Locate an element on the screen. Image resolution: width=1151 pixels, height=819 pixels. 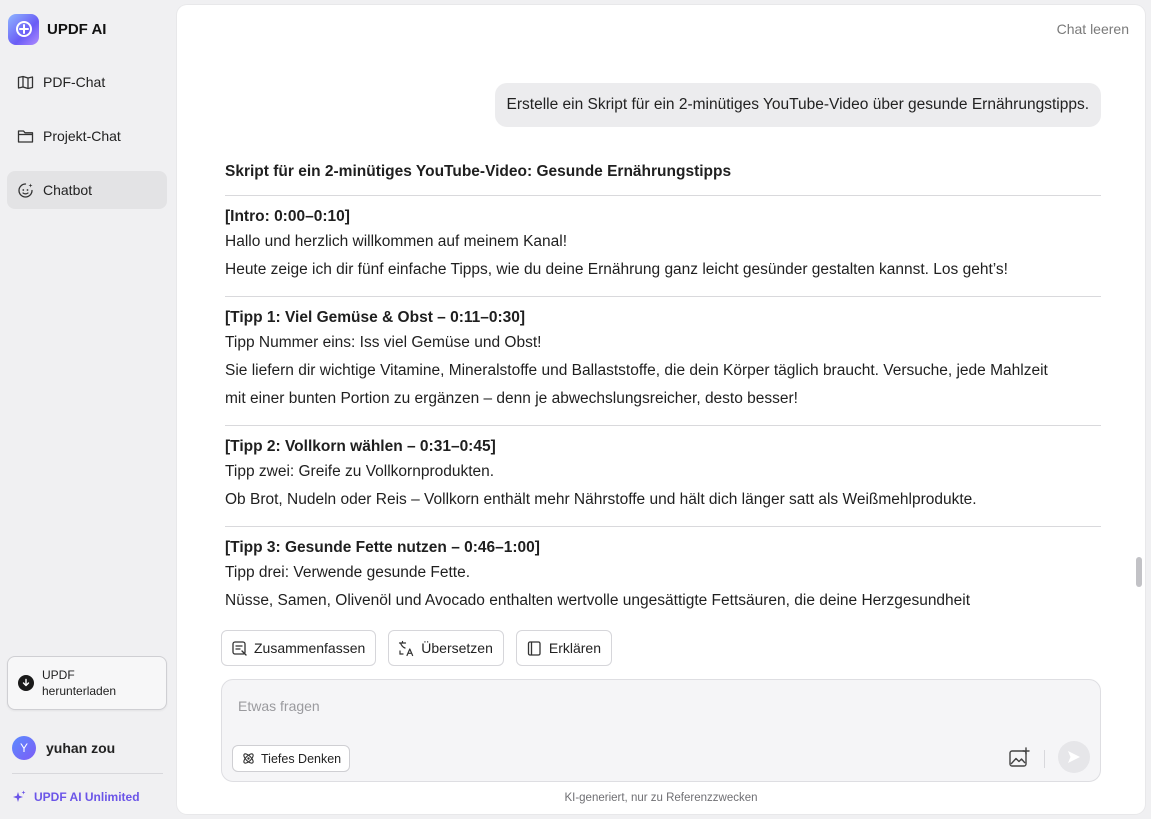
section-line: Tipp zwei: Greife zu Vollkornprodukten. is located at coordinates (360, 471).